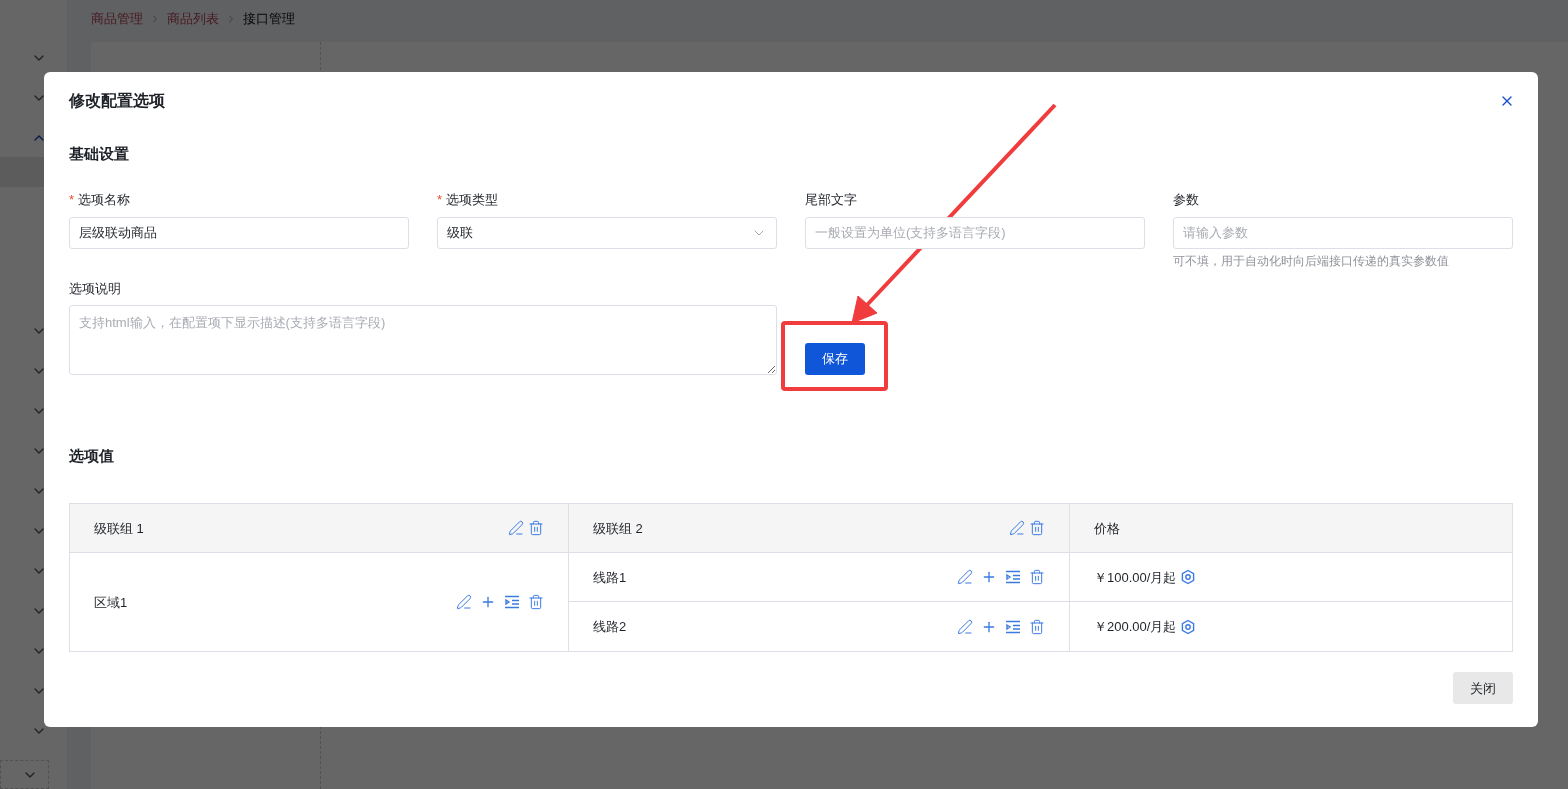 Image resolution: width=1568 pixels, height=789 pixels. Describe the element at coordinates (472, 199) in the screenshot. I see `field-label: 选项类型` at that location.